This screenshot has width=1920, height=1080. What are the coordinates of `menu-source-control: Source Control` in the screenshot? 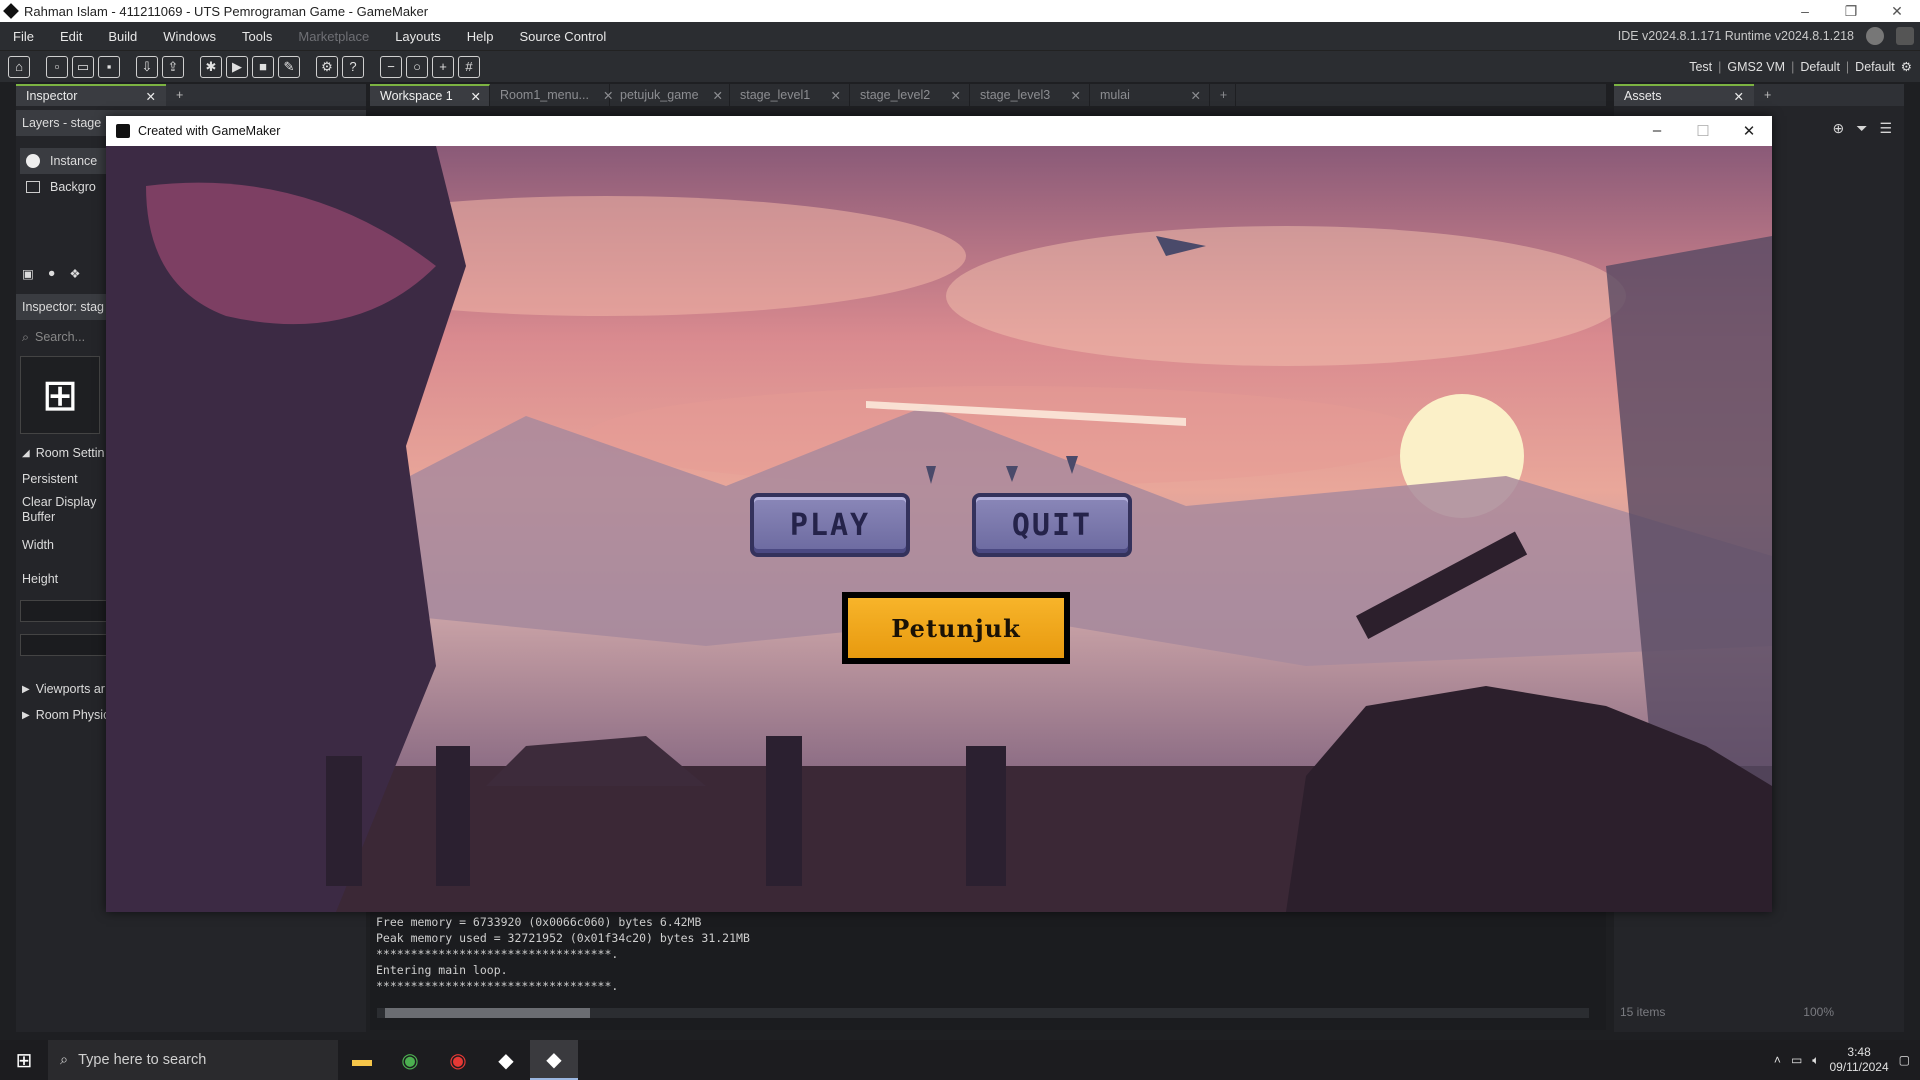 It's located at (563, 36).